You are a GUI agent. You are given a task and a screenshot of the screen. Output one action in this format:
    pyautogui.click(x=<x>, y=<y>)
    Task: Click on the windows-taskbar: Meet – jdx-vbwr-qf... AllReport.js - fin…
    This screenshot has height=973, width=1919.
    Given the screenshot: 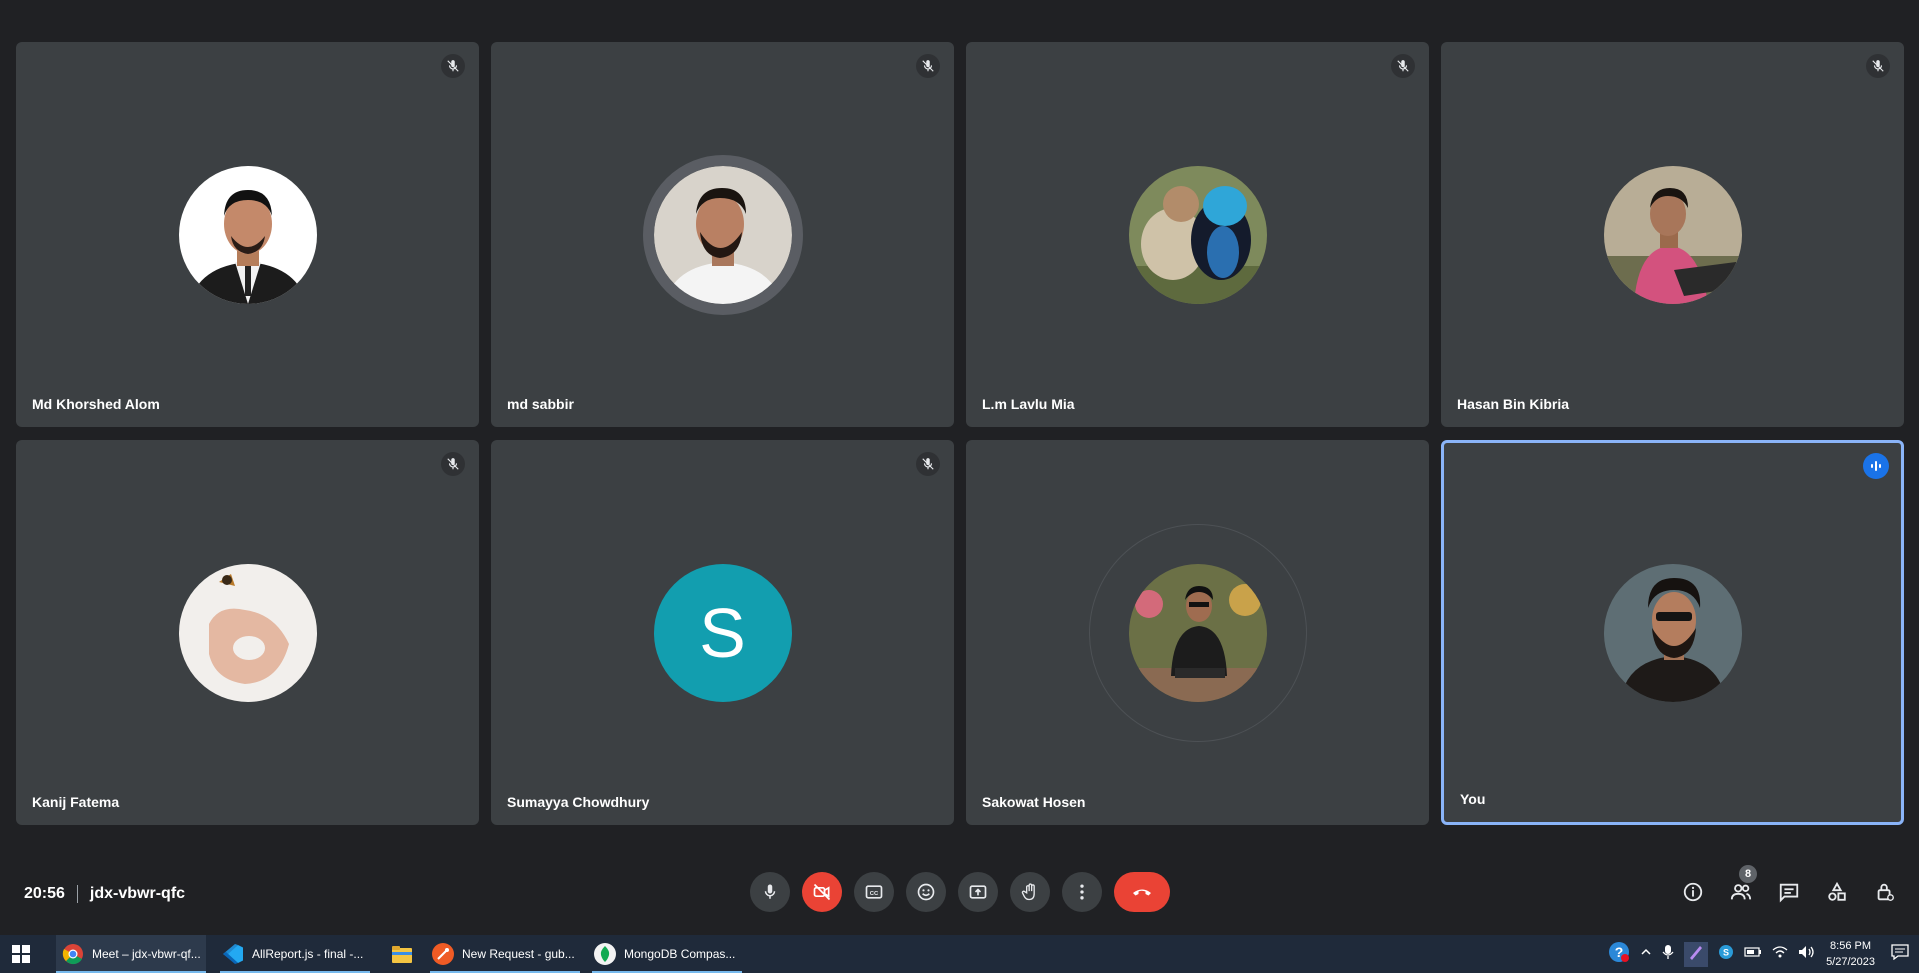 What is the action you would take?
    pyautogui.click(x=959, y=954)
    